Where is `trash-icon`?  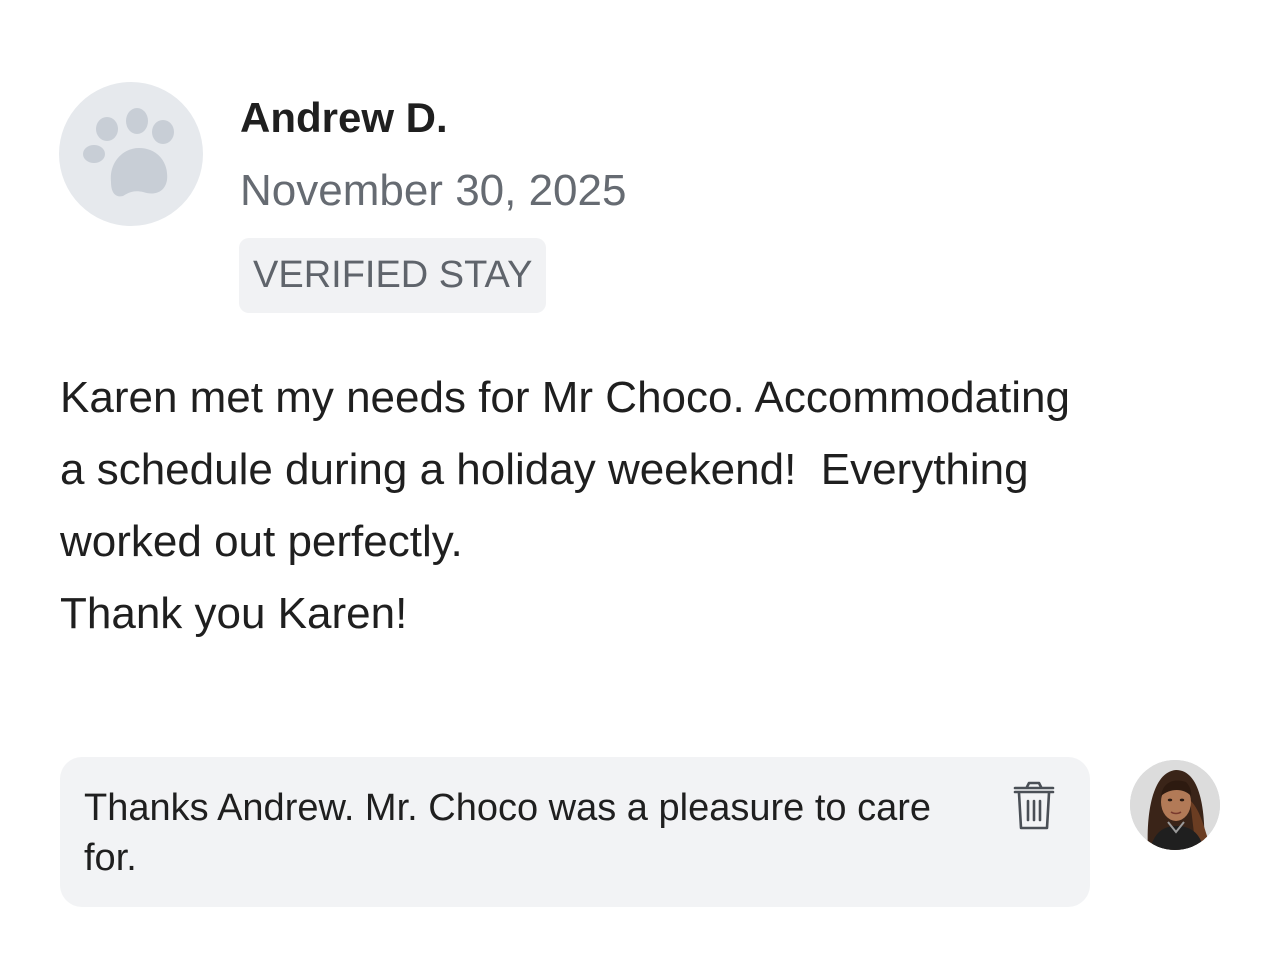
trash-icon is located at coordinates (1034, 806).